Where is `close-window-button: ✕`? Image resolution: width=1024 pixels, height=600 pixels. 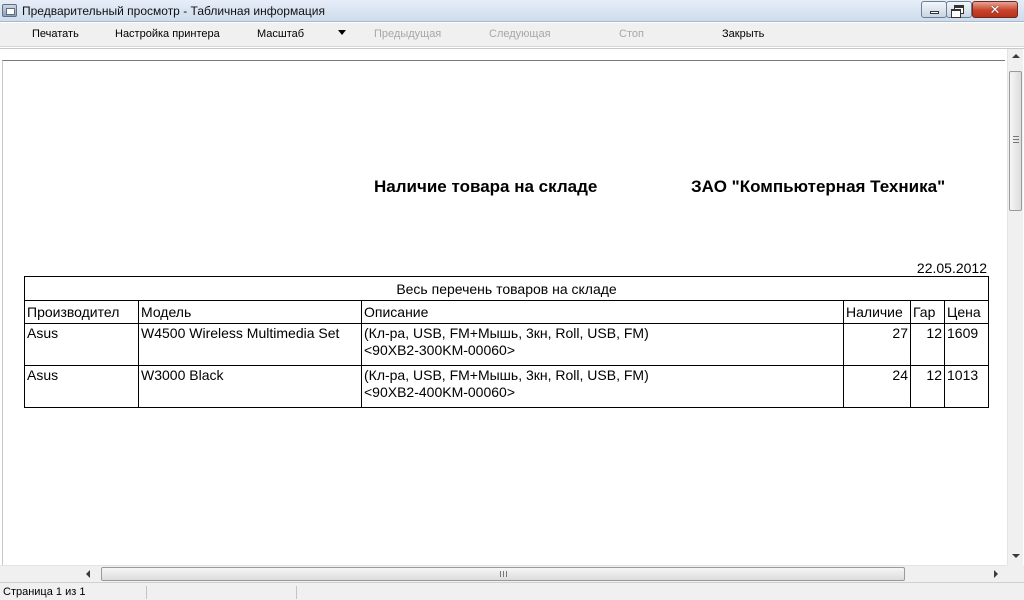 close-window-button: ✕ is located at coordinates (995, 9).